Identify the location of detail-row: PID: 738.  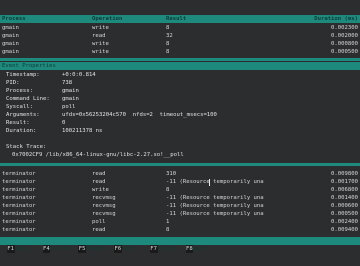
(180, 83).